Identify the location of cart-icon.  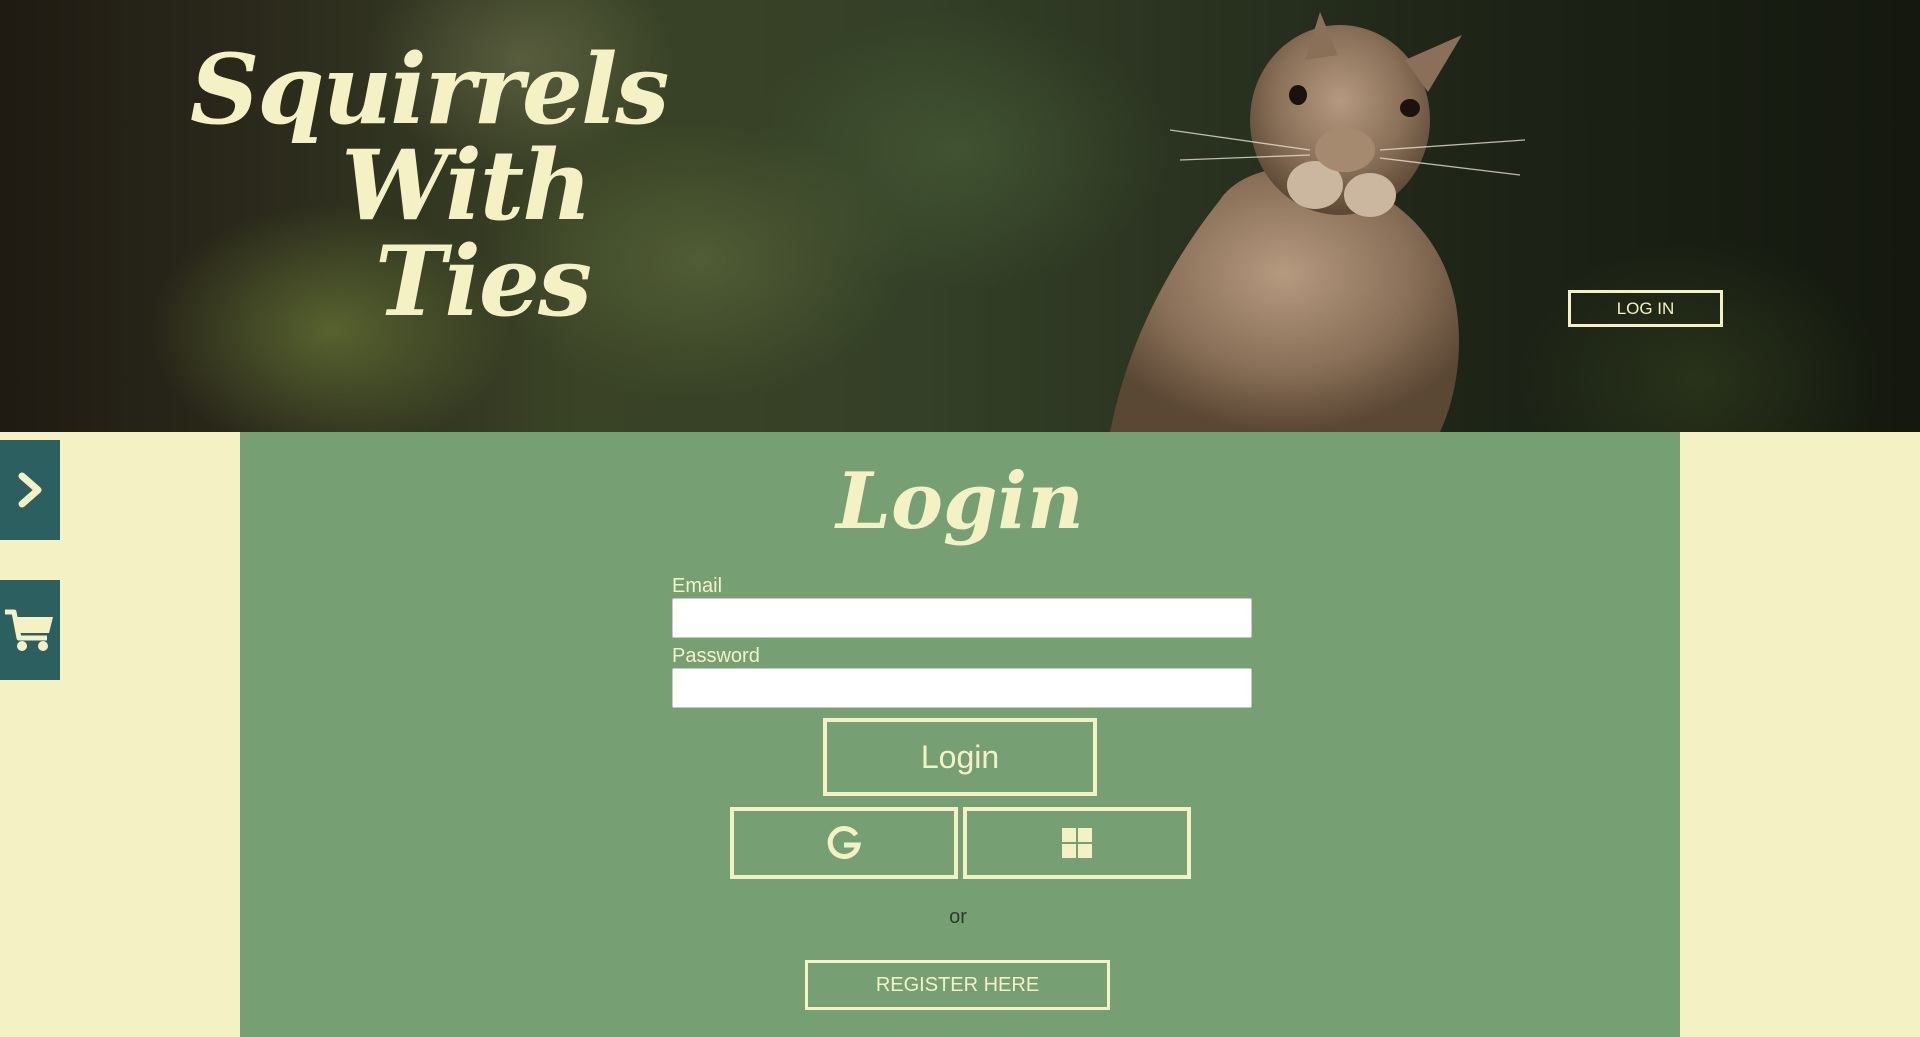
(29, 630).